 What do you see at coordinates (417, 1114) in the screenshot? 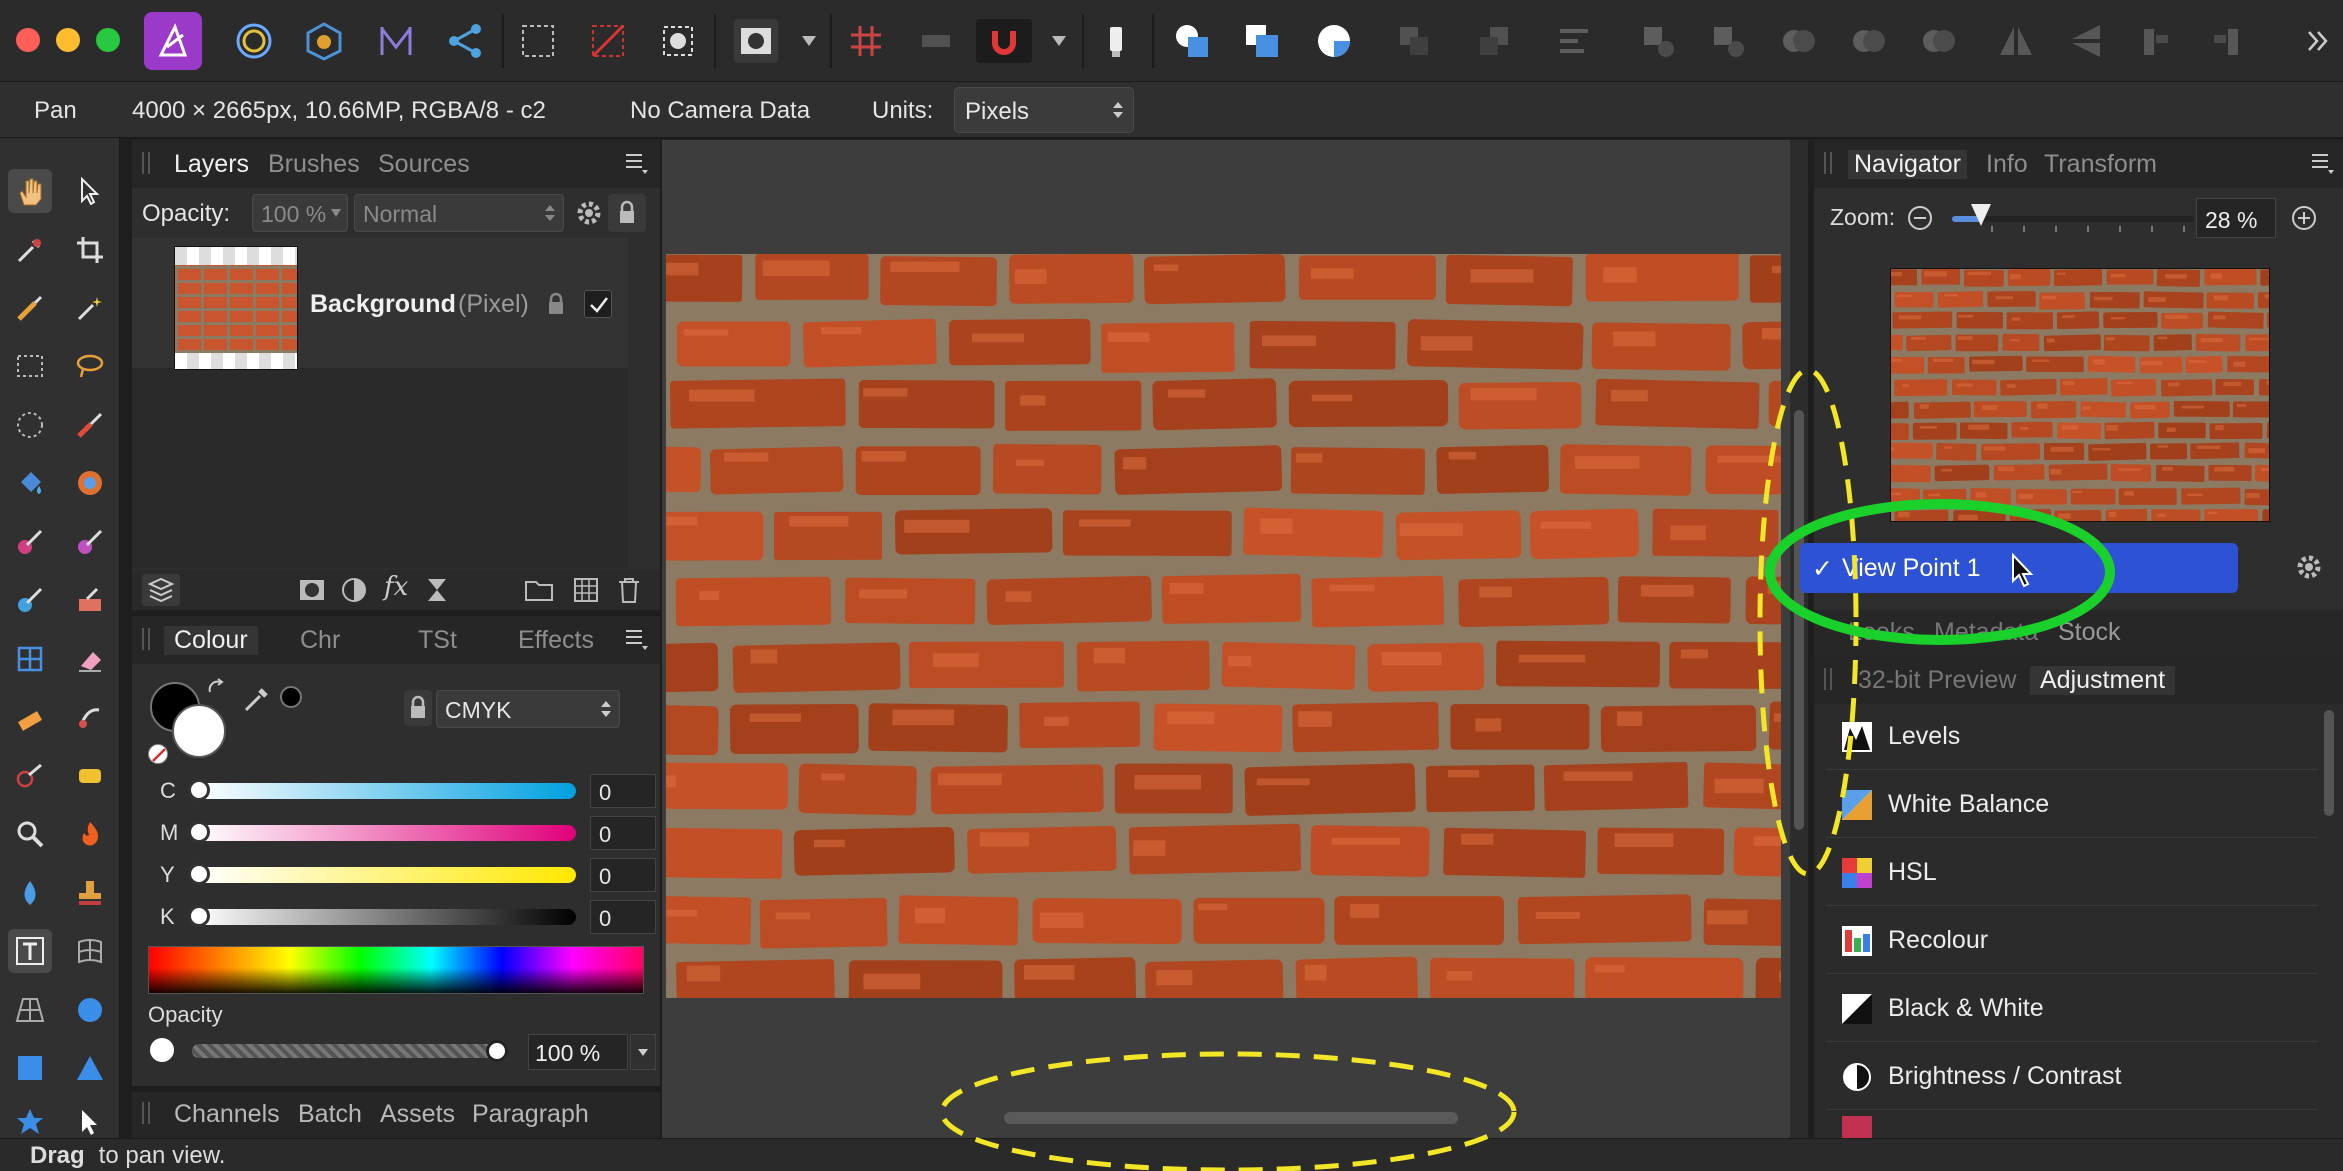
I see `tab-assets: Assets` at bounding box center [417, 1114].